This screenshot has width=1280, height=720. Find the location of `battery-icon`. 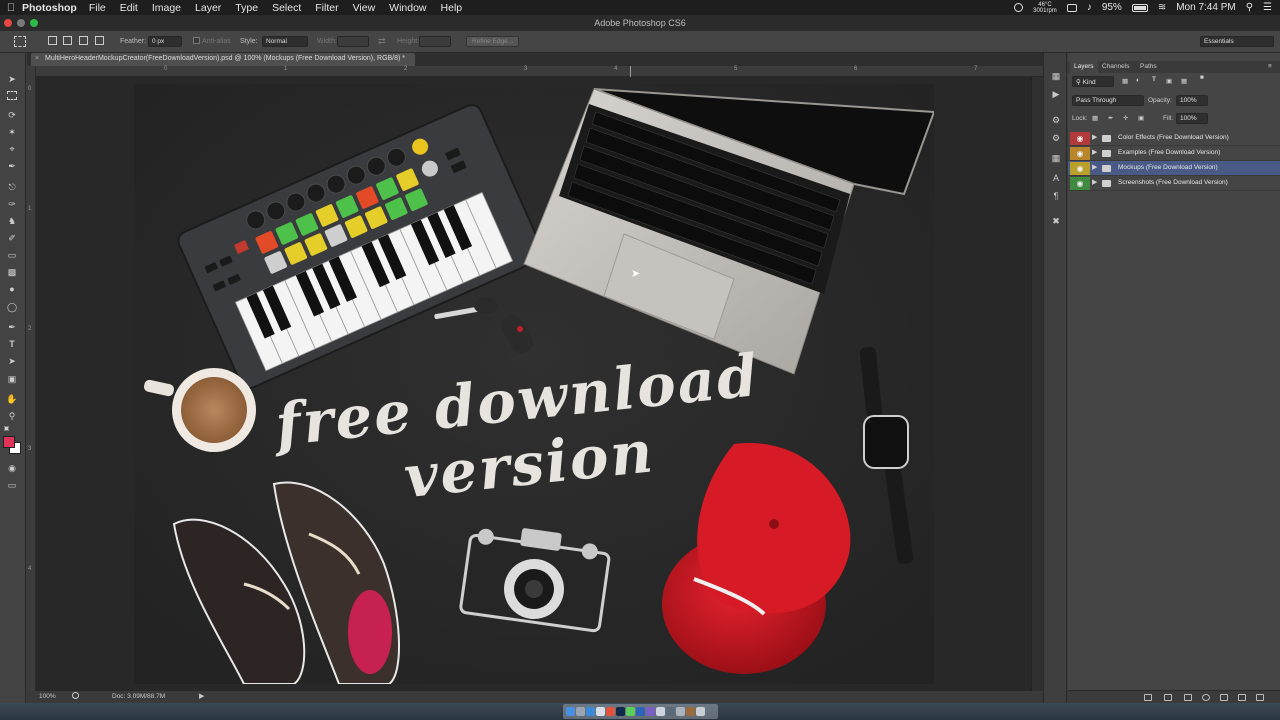

battery-icon is located at coordinates (1139, 7).